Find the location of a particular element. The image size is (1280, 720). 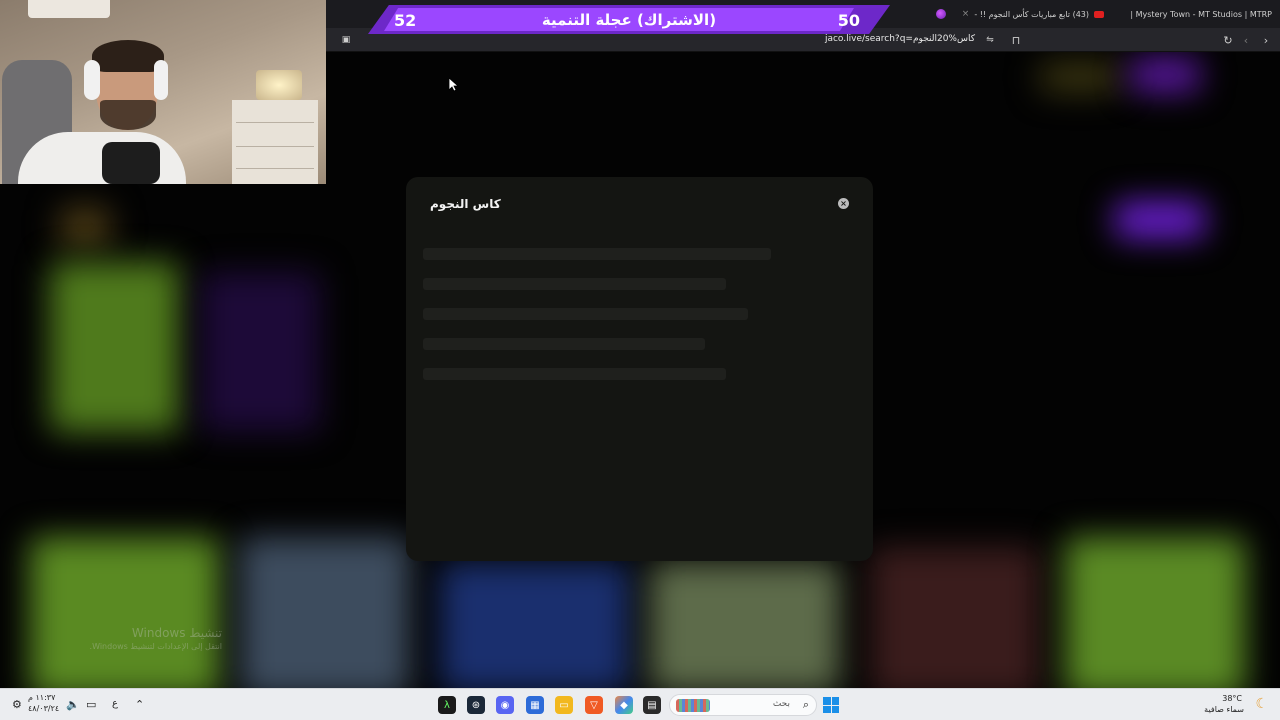

headset-right is located at coordinates (161, 80).